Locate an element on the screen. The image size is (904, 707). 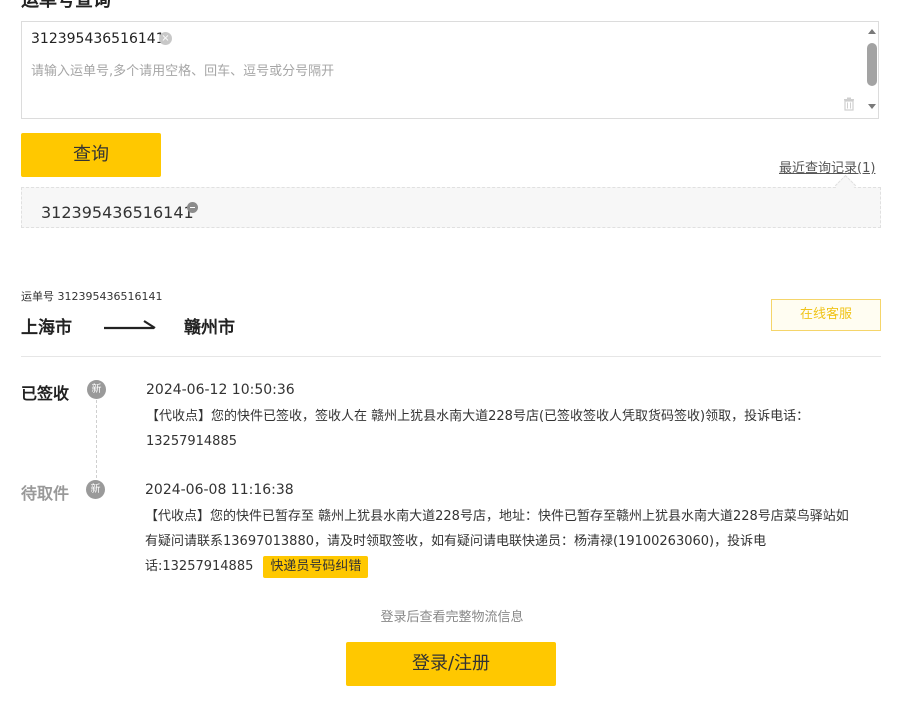
login-hint: 登录后查看完整物流信息 is located at coordinates (452, 617).